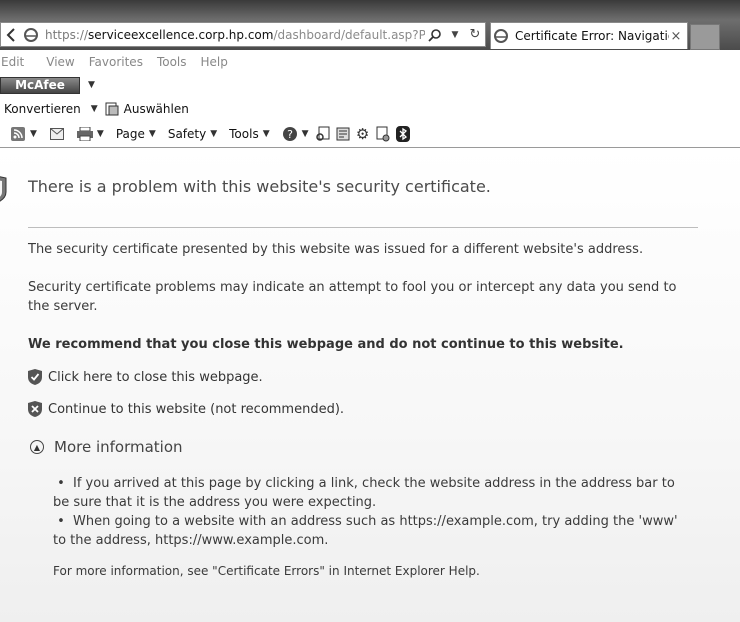 The width and height of the screenshot is (740, 622). I want to click on print-dropdown-icon: ▼, so click(100, 134).